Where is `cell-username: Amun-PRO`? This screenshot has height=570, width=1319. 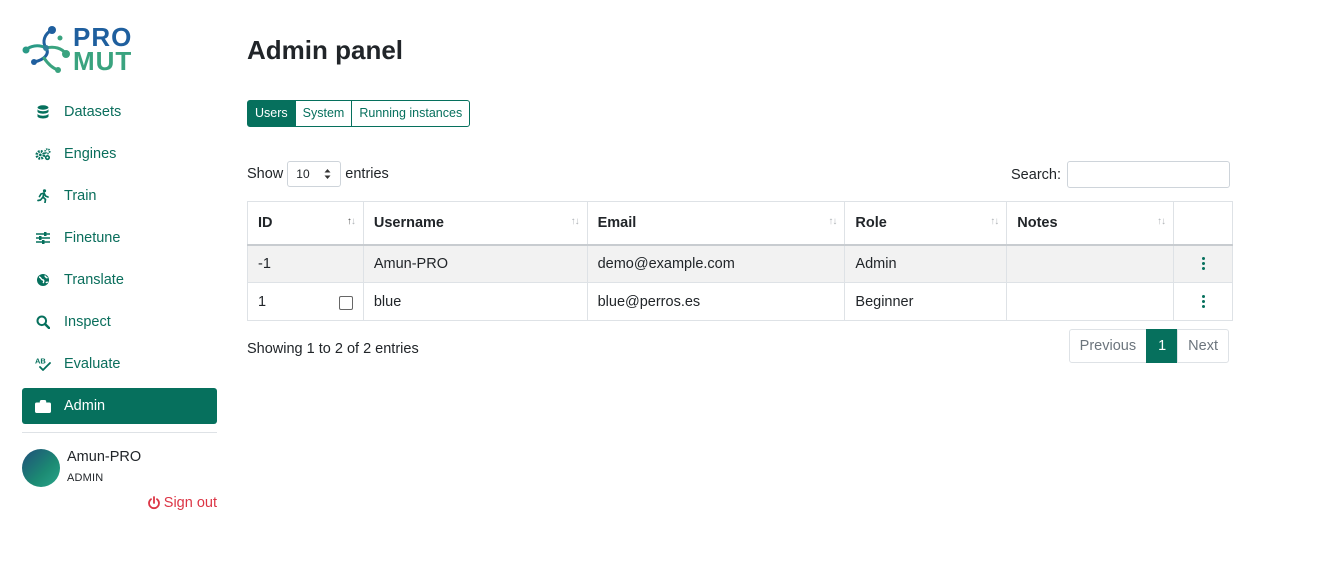
cell-username: Amun-PRO is located at coordinates (475, 263).